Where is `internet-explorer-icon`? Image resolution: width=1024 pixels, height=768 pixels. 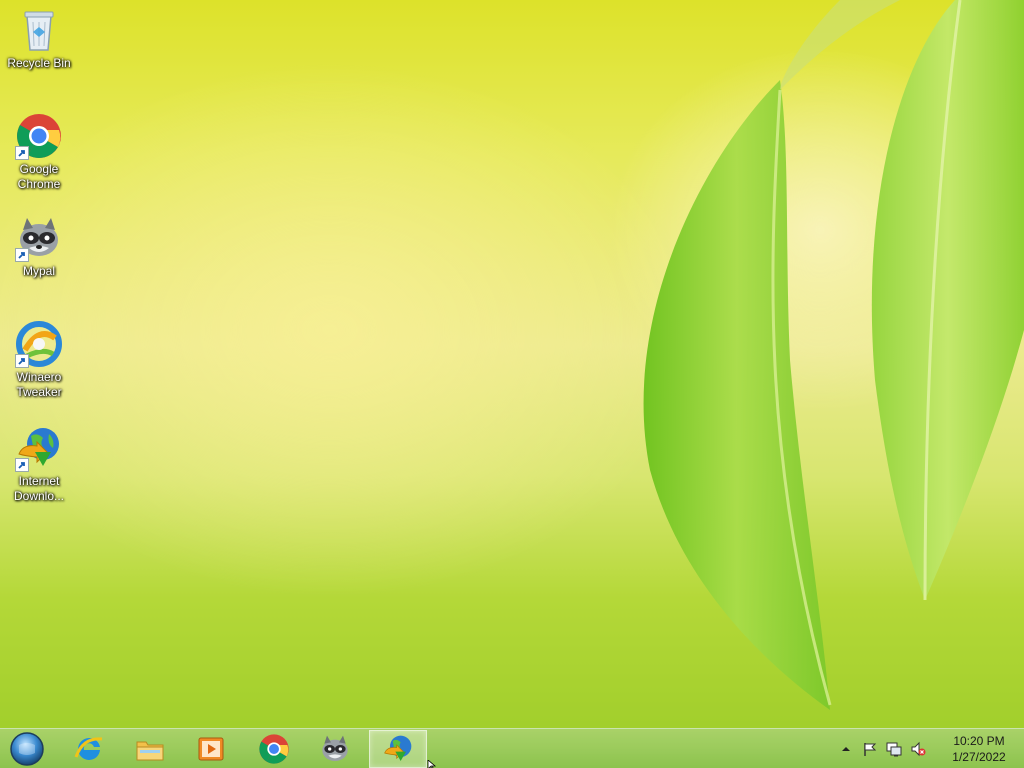
internet-explorer-icon is located at coordinates (88, 748).